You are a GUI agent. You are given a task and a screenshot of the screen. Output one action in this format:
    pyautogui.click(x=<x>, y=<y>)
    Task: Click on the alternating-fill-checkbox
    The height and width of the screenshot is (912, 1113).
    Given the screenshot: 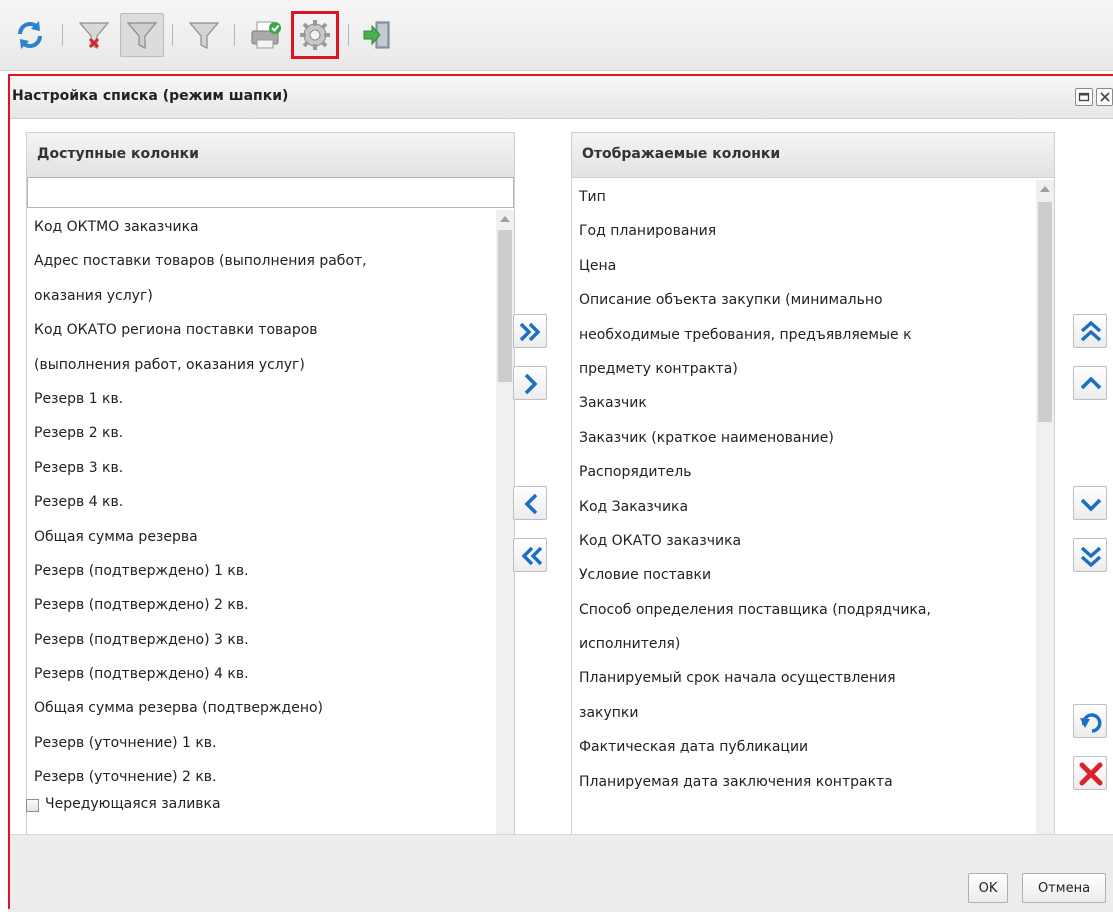 What is the action you would take?
    pyautogui.click(x=32, y=805)
    